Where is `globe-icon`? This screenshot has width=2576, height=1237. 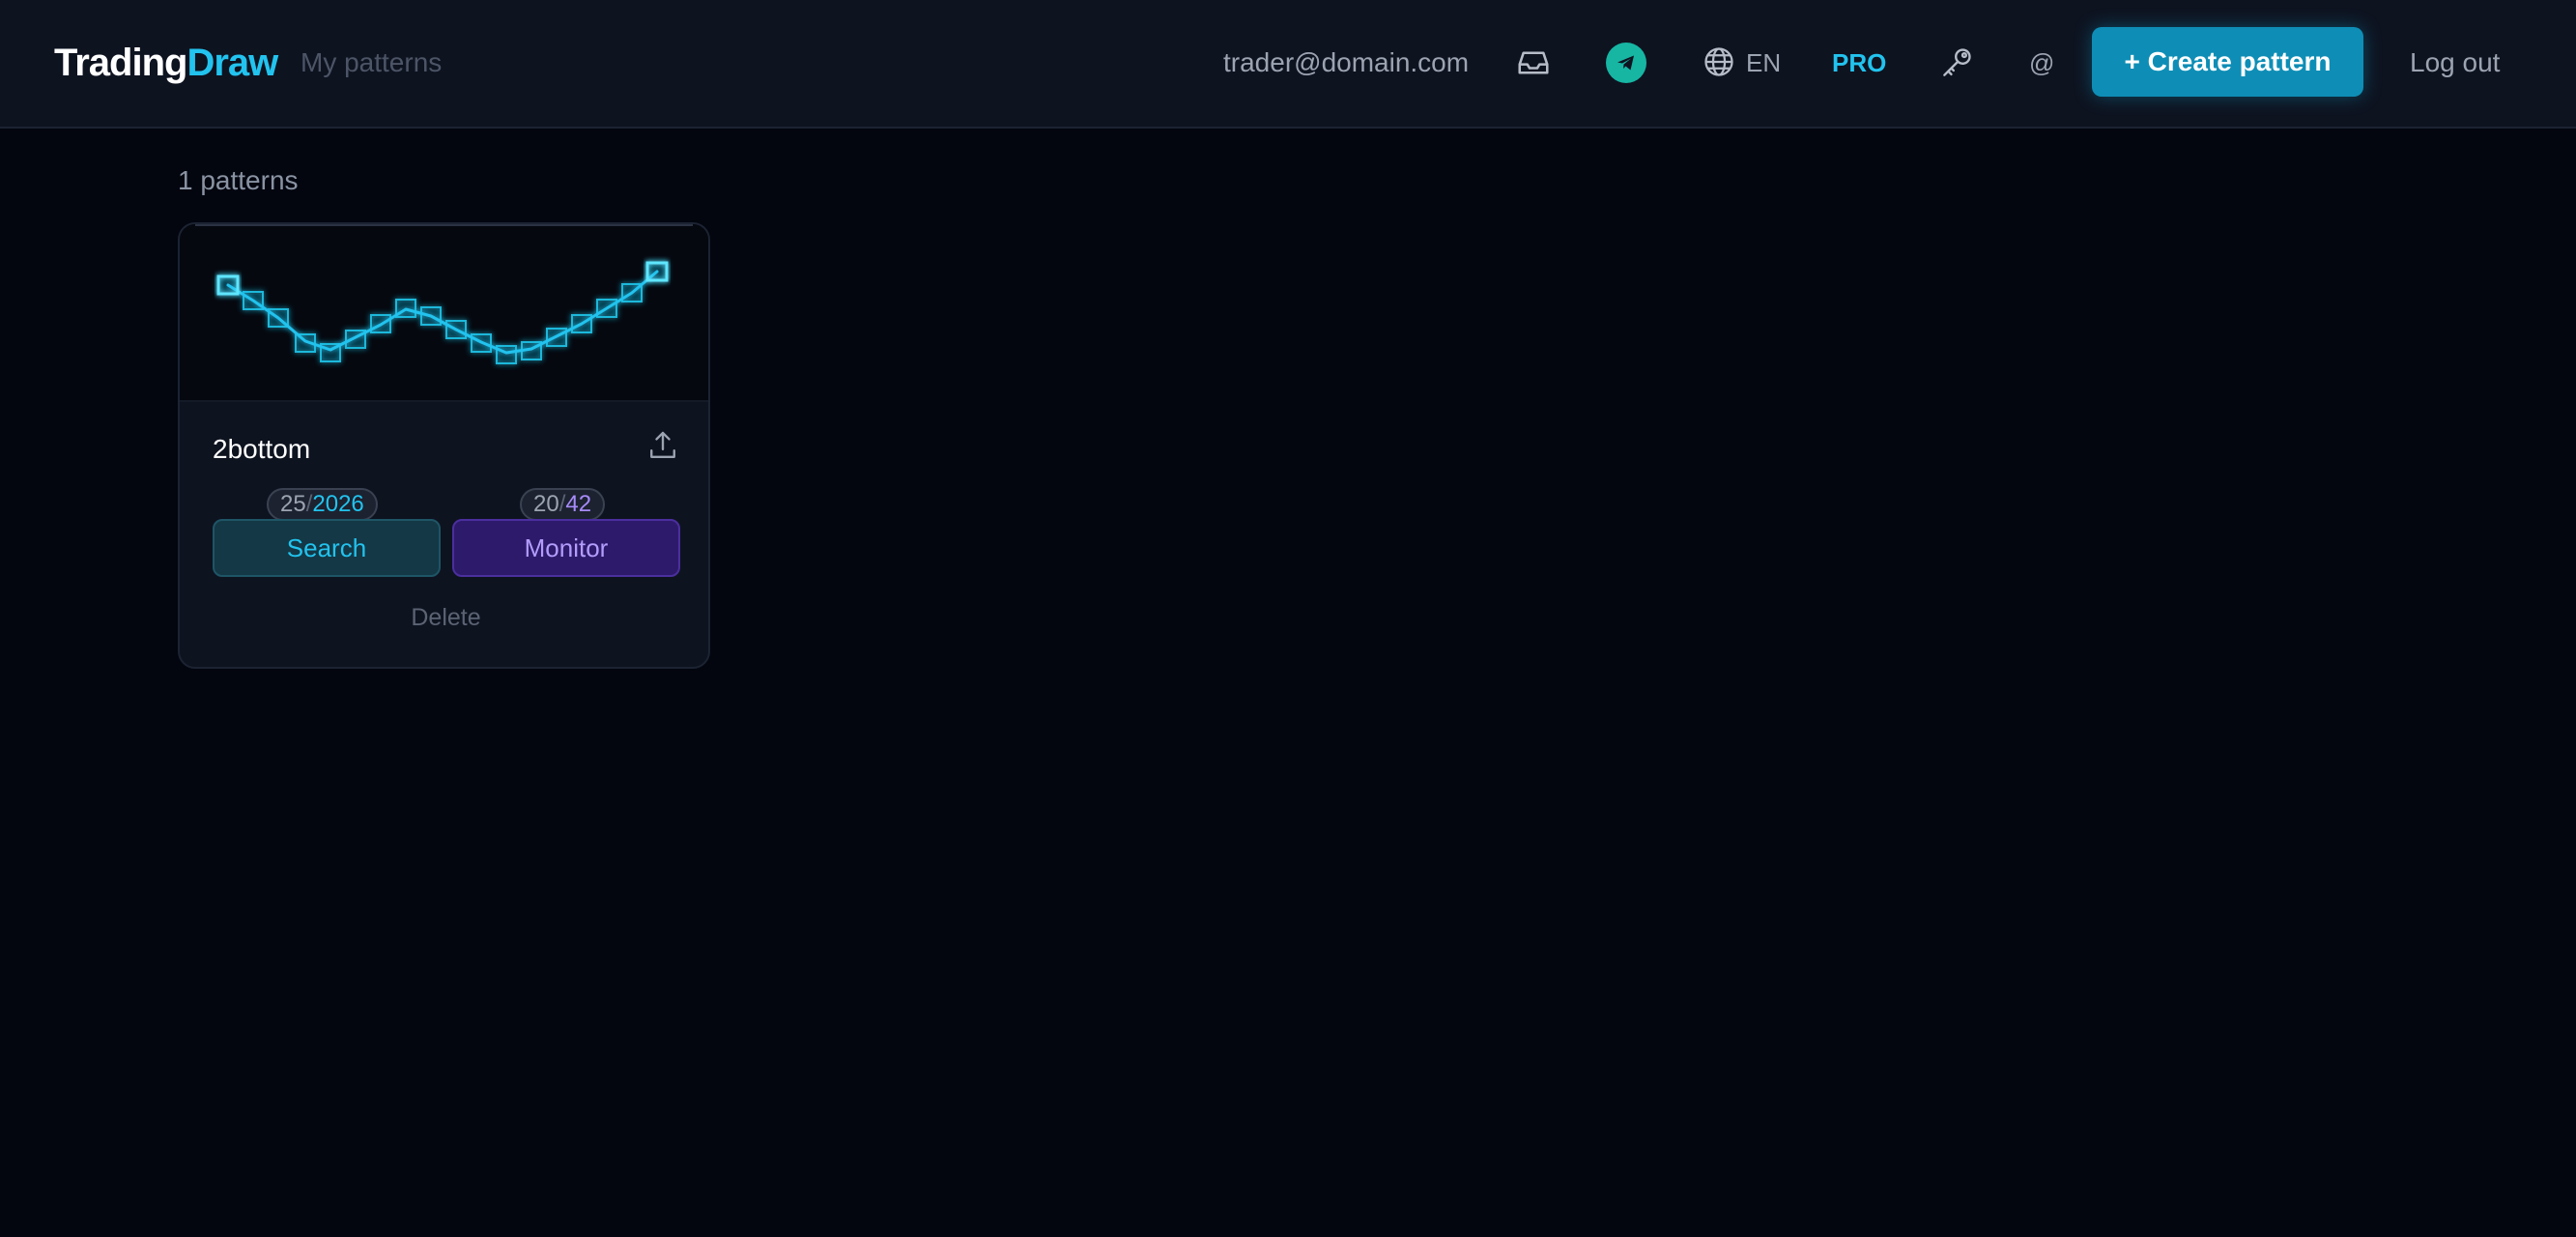 globe-icon is located at coordinates (1719, 62).